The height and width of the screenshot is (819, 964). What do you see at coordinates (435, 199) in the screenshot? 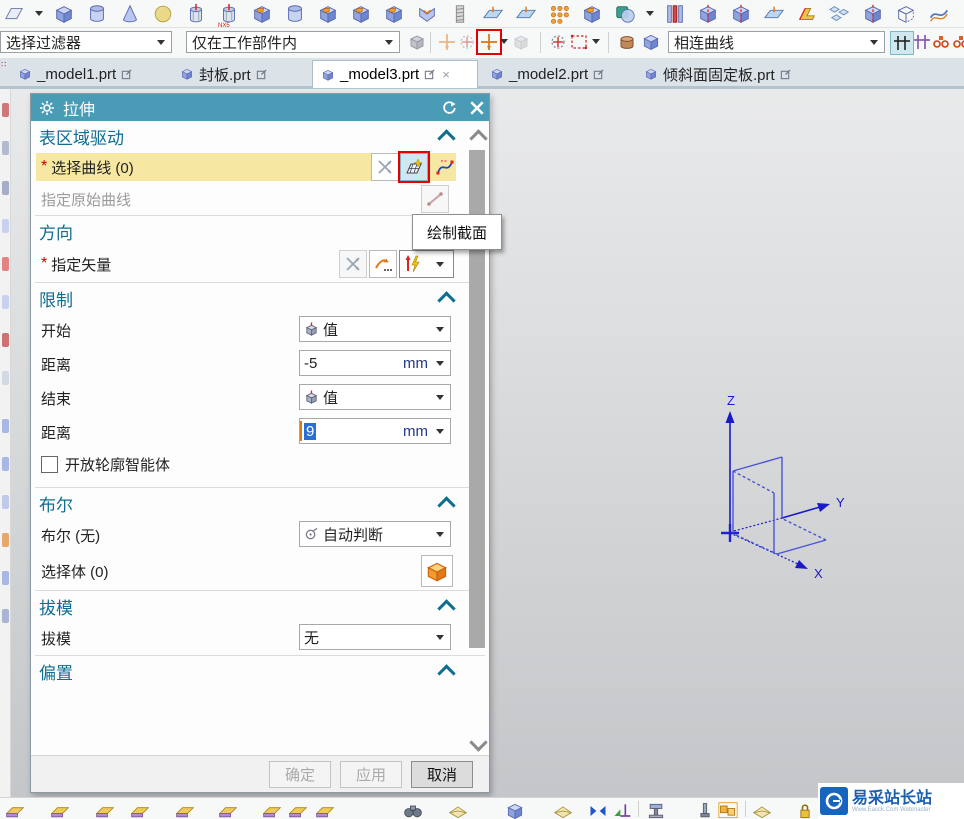
I see `original-curve-button` at bounding box center [435, 199].